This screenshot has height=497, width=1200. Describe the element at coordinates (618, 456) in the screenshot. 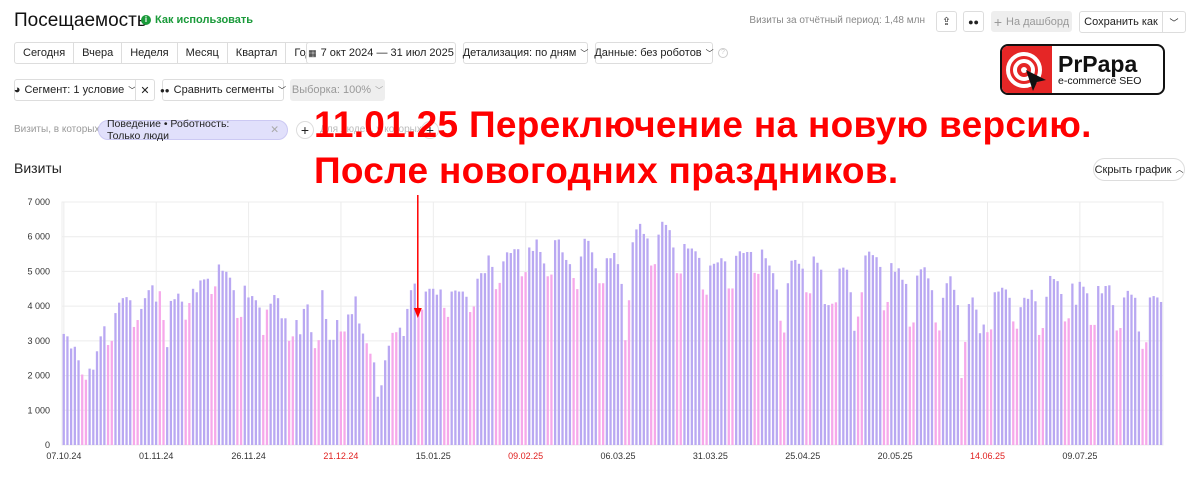

I see `x-tick-label: 06.03.25` at that location.